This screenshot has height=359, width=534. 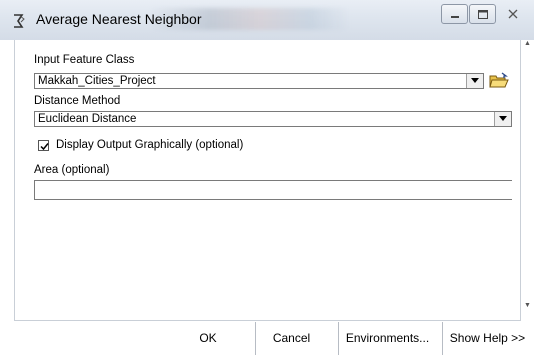 I want to click on maximize-icon, so click(x=483, y=14).